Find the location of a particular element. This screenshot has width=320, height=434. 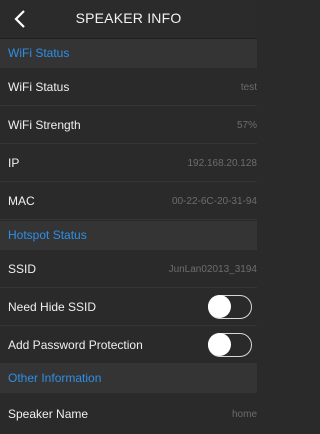

ip-value: 192.168.20.128 is located at coordinates (222, 163).